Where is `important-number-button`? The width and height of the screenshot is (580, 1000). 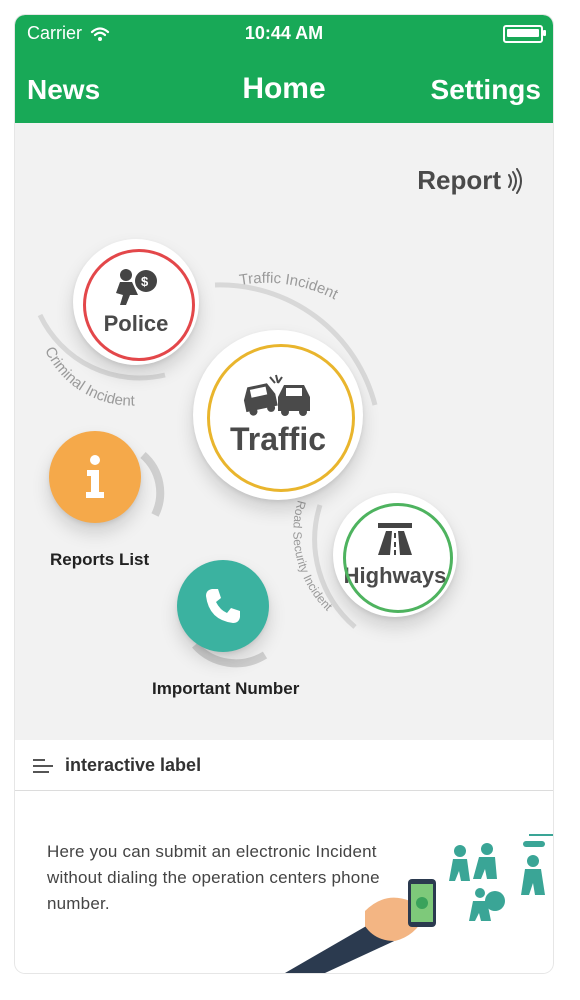
important-number-button is located at coordinates (223, 606).